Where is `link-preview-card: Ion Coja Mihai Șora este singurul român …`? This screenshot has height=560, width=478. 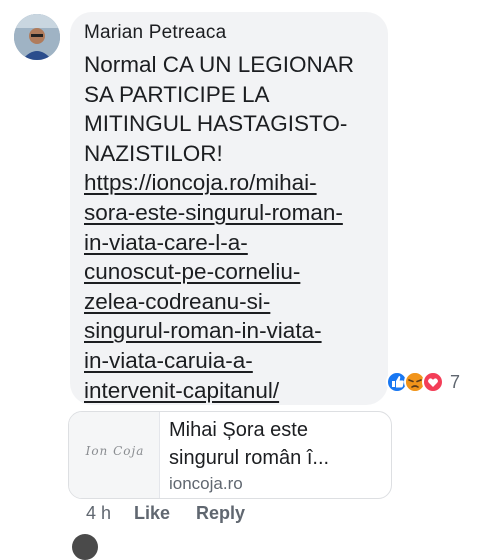 link-preview-card: Ion Coja Mihai Șora este singurul român … is located at coordinates (230, 455).